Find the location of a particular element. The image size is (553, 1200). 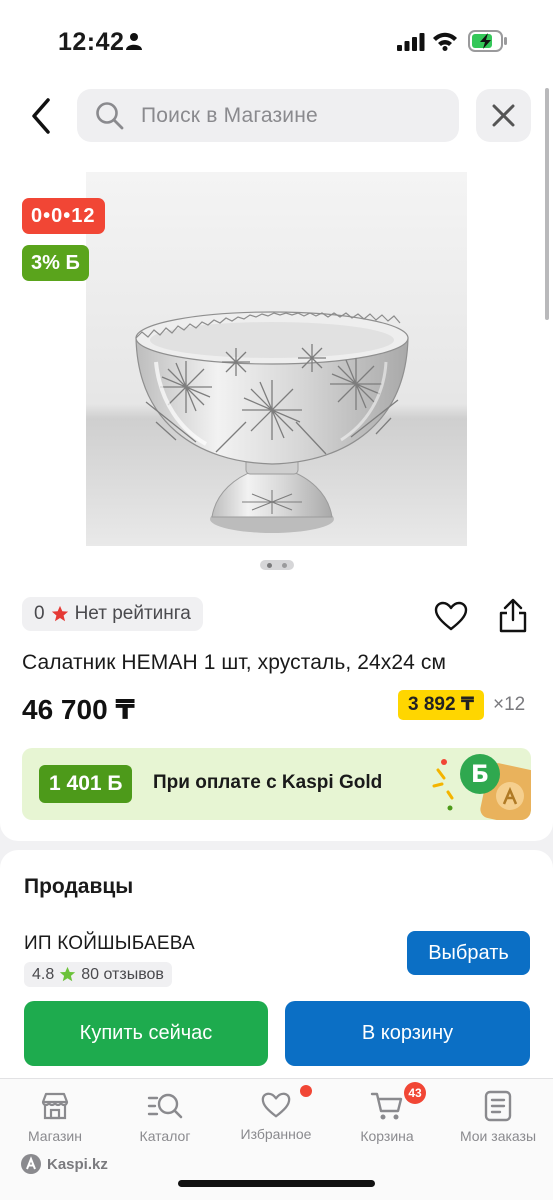

monthly-payment-badge: 3 892 ₸ is located at coordinates (441, 705).